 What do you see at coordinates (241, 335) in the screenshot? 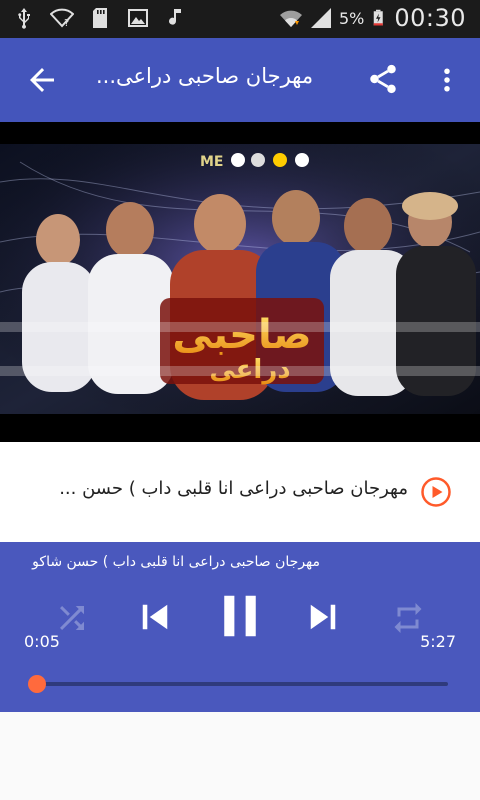
I see `svg-text: صاحبى` at bounding box center [241, 335].